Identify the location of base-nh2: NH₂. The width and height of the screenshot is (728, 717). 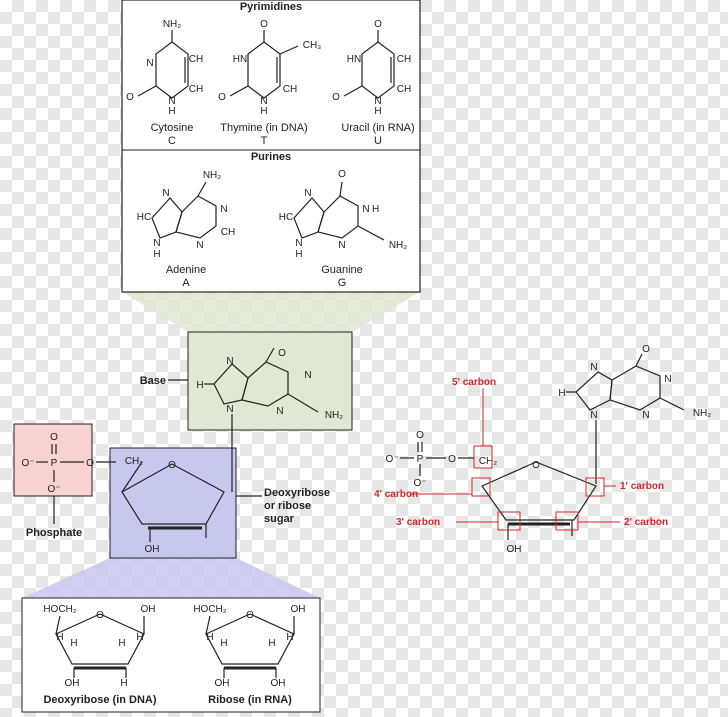
(334, 415).